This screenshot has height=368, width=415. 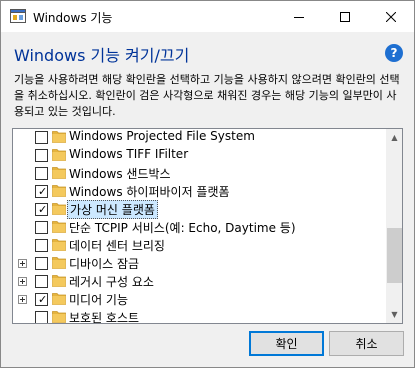 I want to click on maximize-icon, so click(x=345, y=16).